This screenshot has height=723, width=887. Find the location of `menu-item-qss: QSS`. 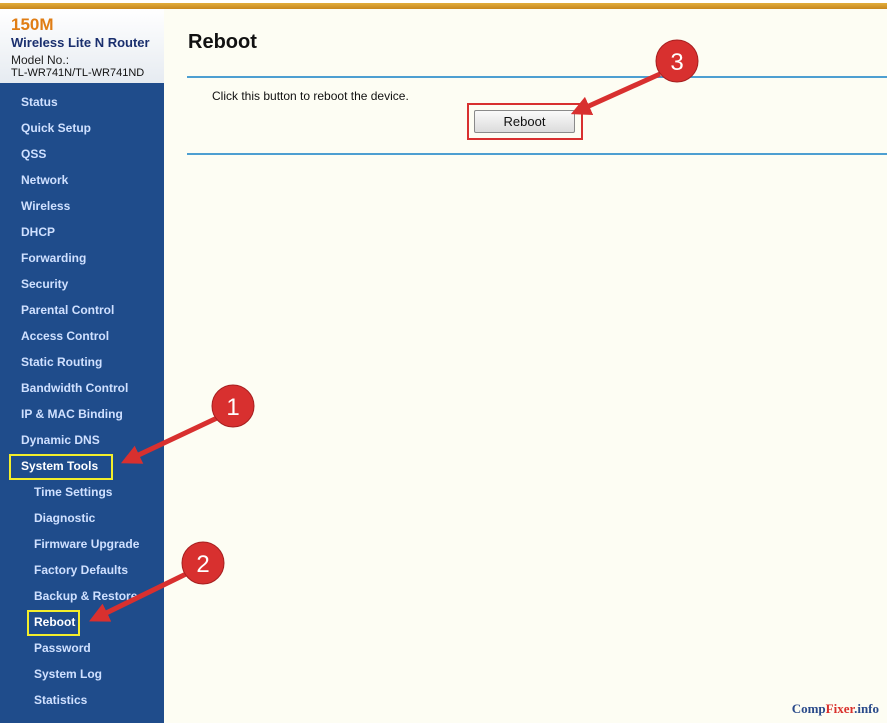

menu-item-qss: QSS is located at coordinates (33, 154).